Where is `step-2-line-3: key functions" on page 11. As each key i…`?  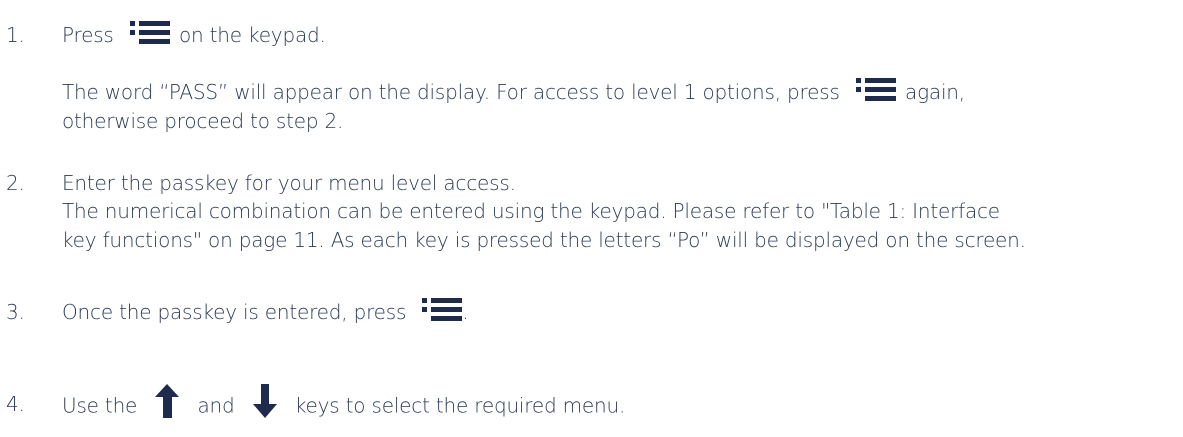
step-2-line-3: key functions" on page 11. As each key i… is located at coordinates (544, 240).